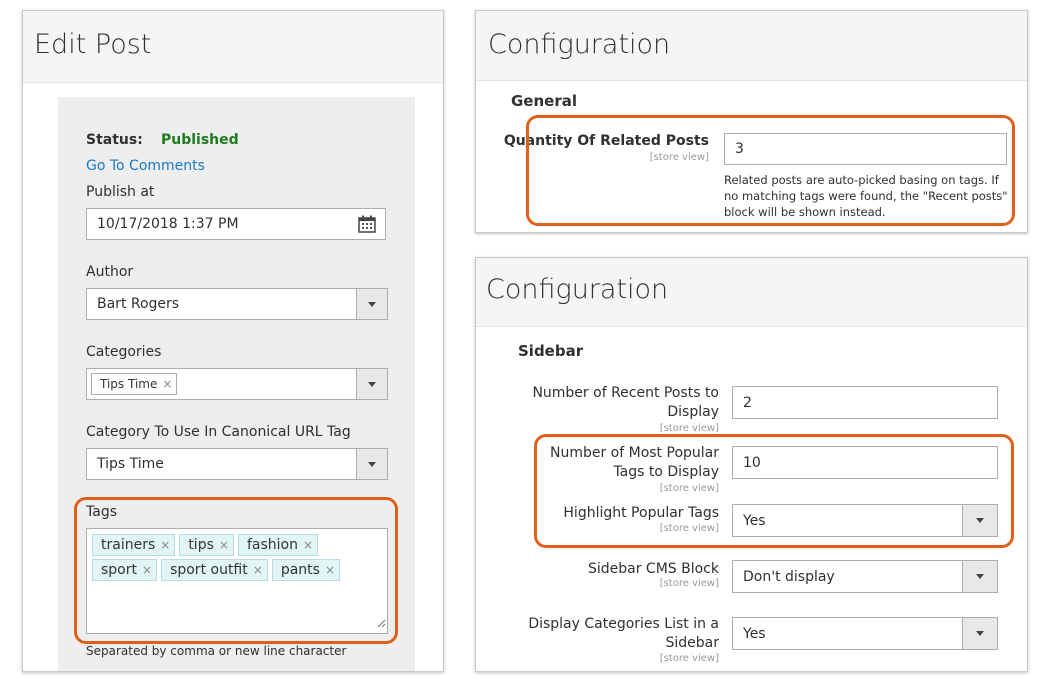 The height and width of the screenshot is (683, 1046). I want to click on general-section-title: General, so click(544, 101).